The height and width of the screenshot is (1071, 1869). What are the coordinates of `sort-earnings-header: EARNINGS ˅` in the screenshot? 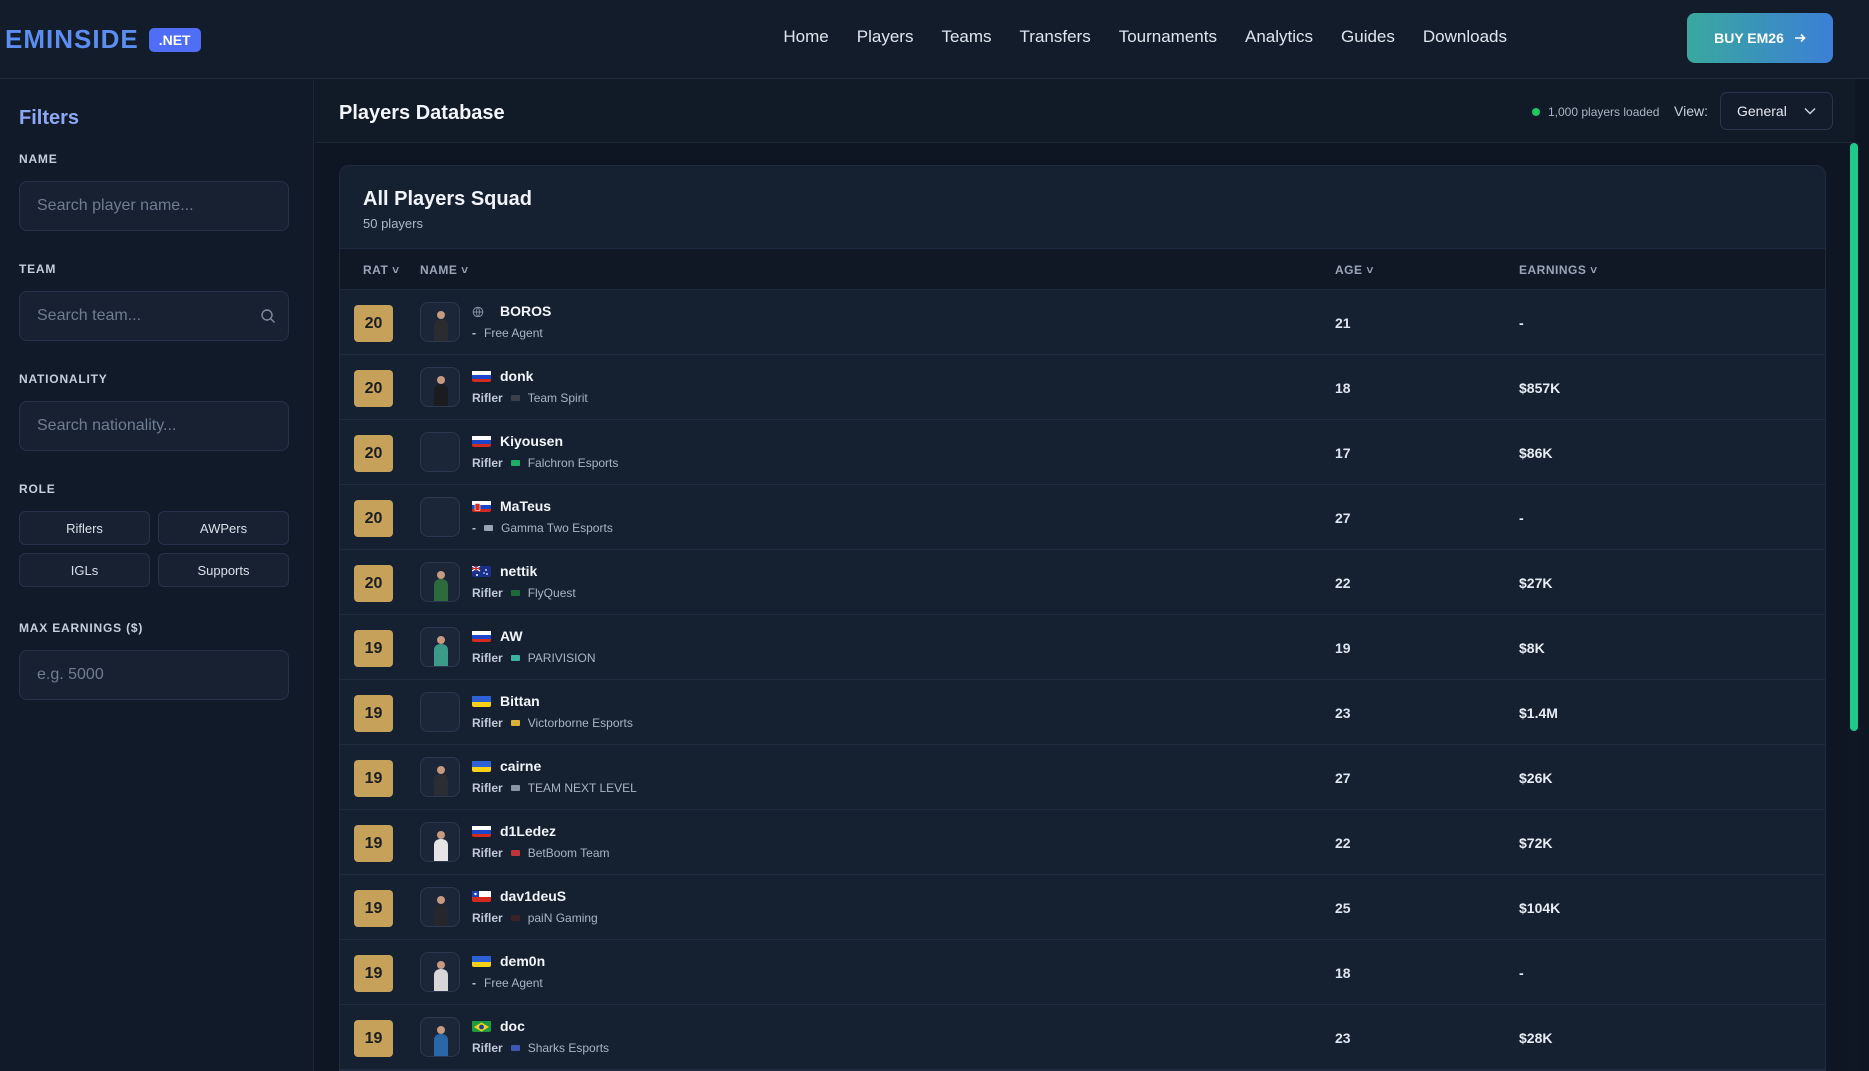 It's located at (1558, 270).